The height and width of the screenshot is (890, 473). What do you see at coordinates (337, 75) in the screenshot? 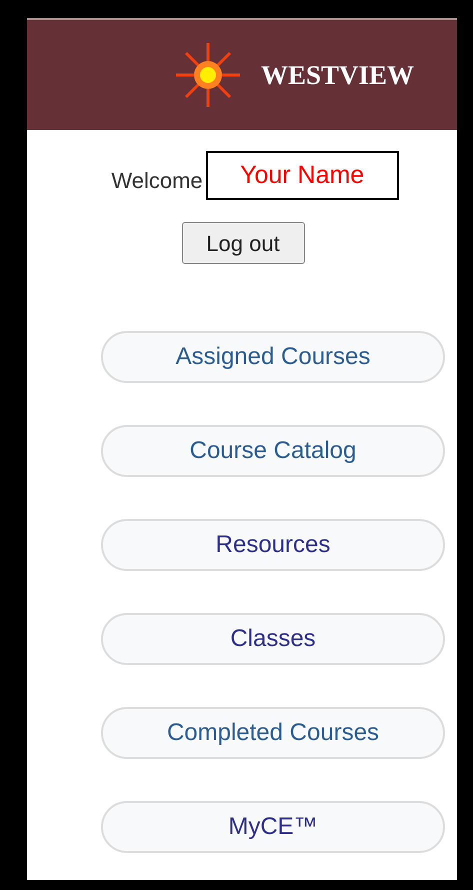
I see `site-title: WESTVIEW` at bounding box center [337, 75].